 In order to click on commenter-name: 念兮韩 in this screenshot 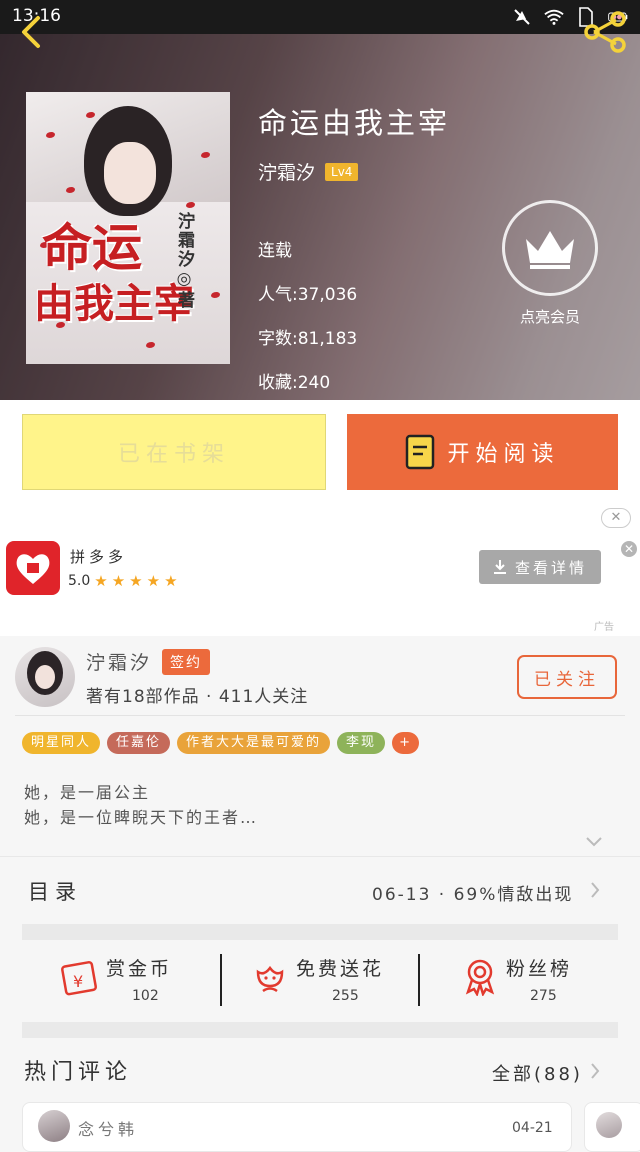, I will do `click(108, 1128)`.